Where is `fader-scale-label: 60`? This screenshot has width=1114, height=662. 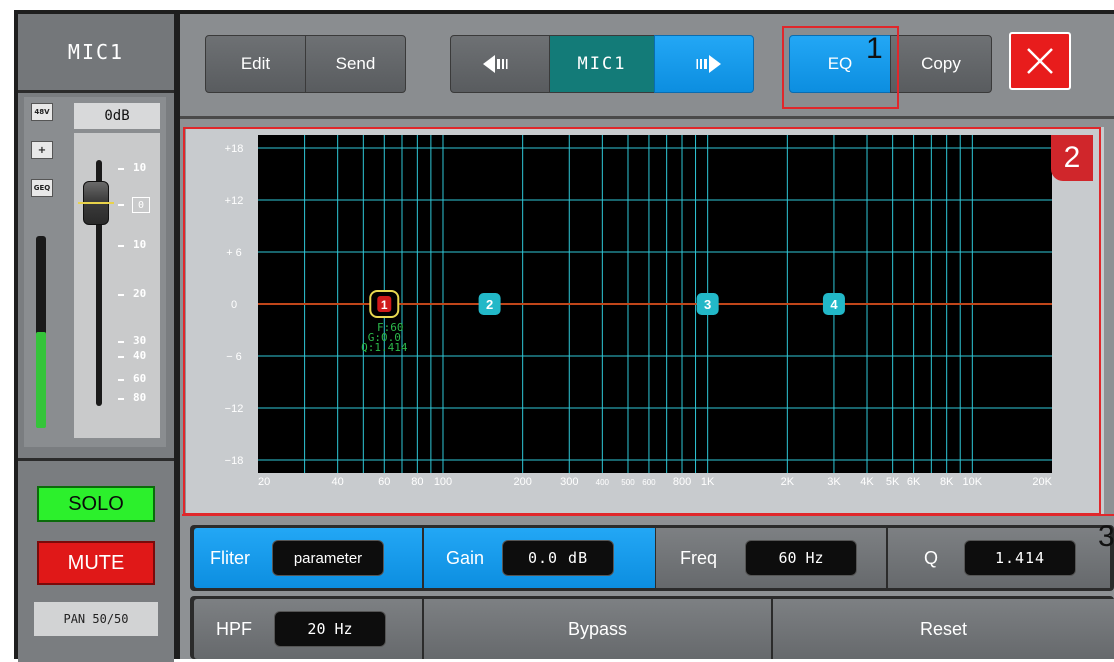 fader-scale-label: 60 is located at coordinates (140, 378).